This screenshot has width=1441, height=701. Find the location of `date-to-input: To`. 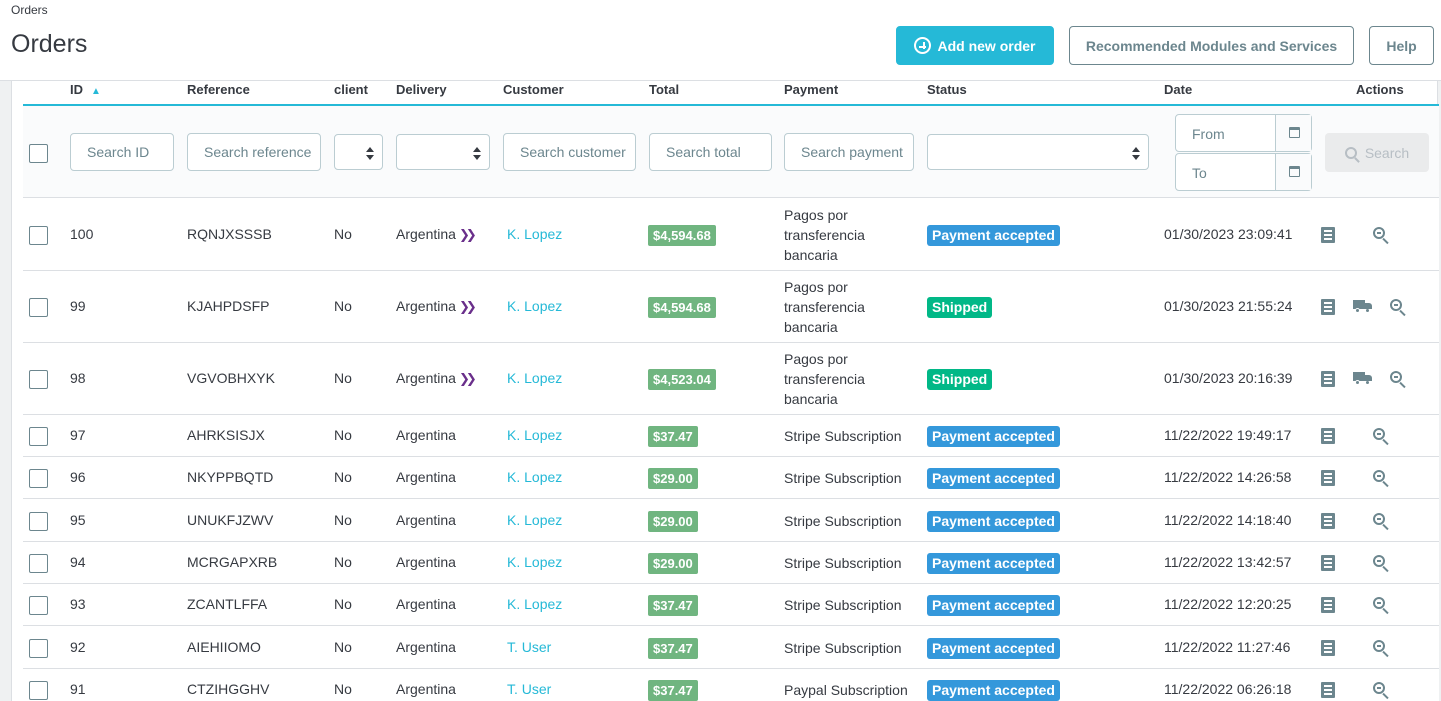

date-to-input: To is located at coordinates (1243, 172).